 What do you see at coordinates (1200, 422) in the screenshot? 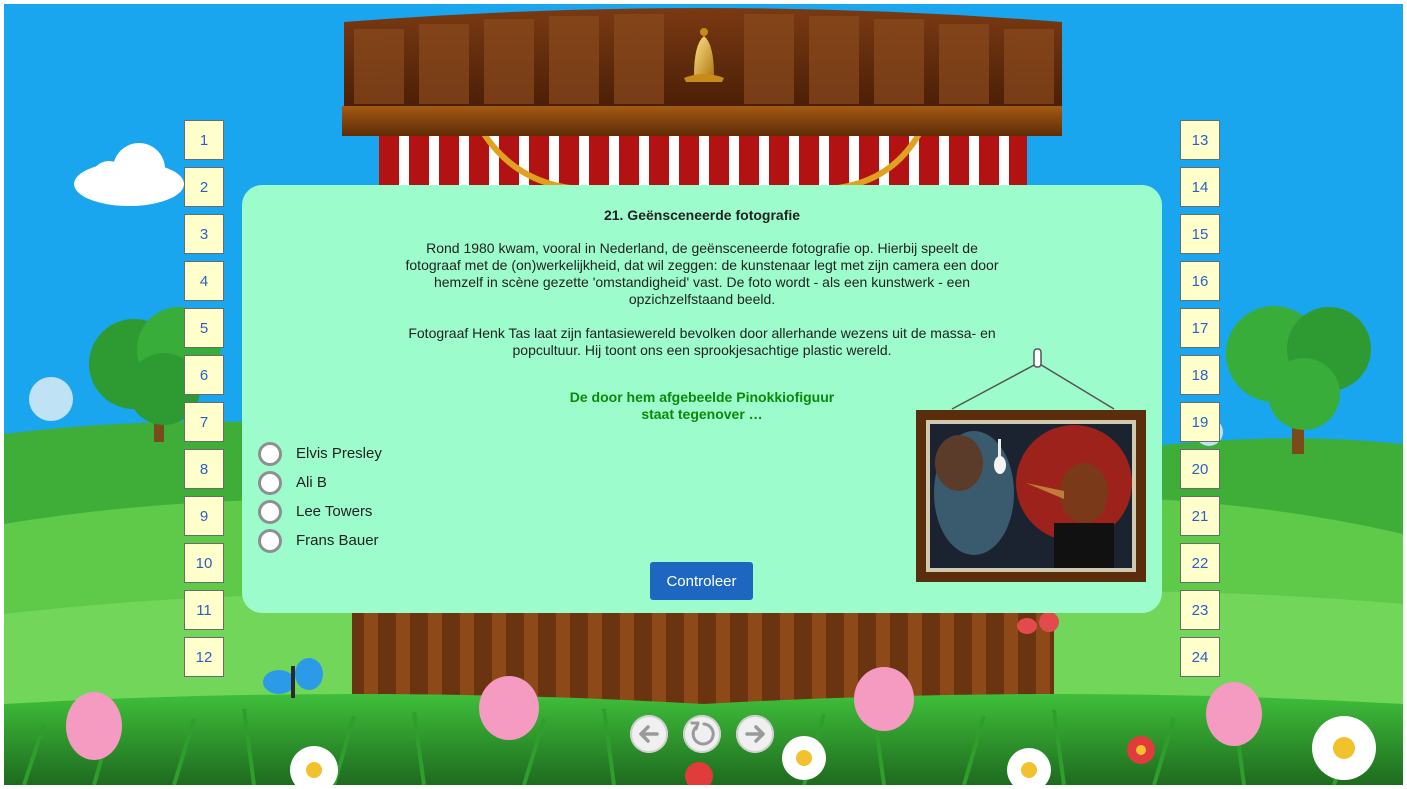
I see `question-number-button: 19` at bounding box center [1200, 422].